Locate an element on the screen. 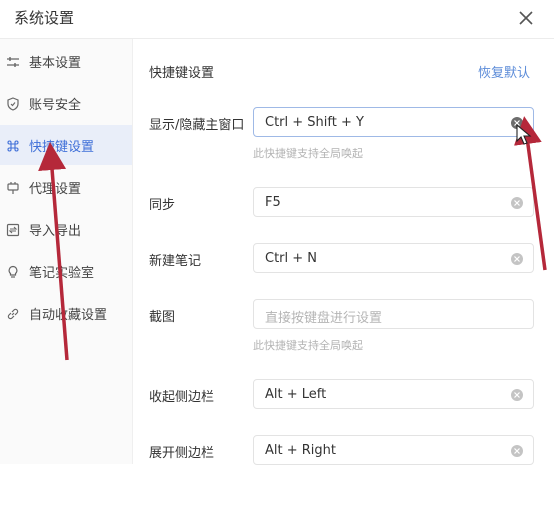 This screenshot has height=519, width=554. shortcut-input-collapse-sidebar: Alt + Left is located at coordinates (393, 394).